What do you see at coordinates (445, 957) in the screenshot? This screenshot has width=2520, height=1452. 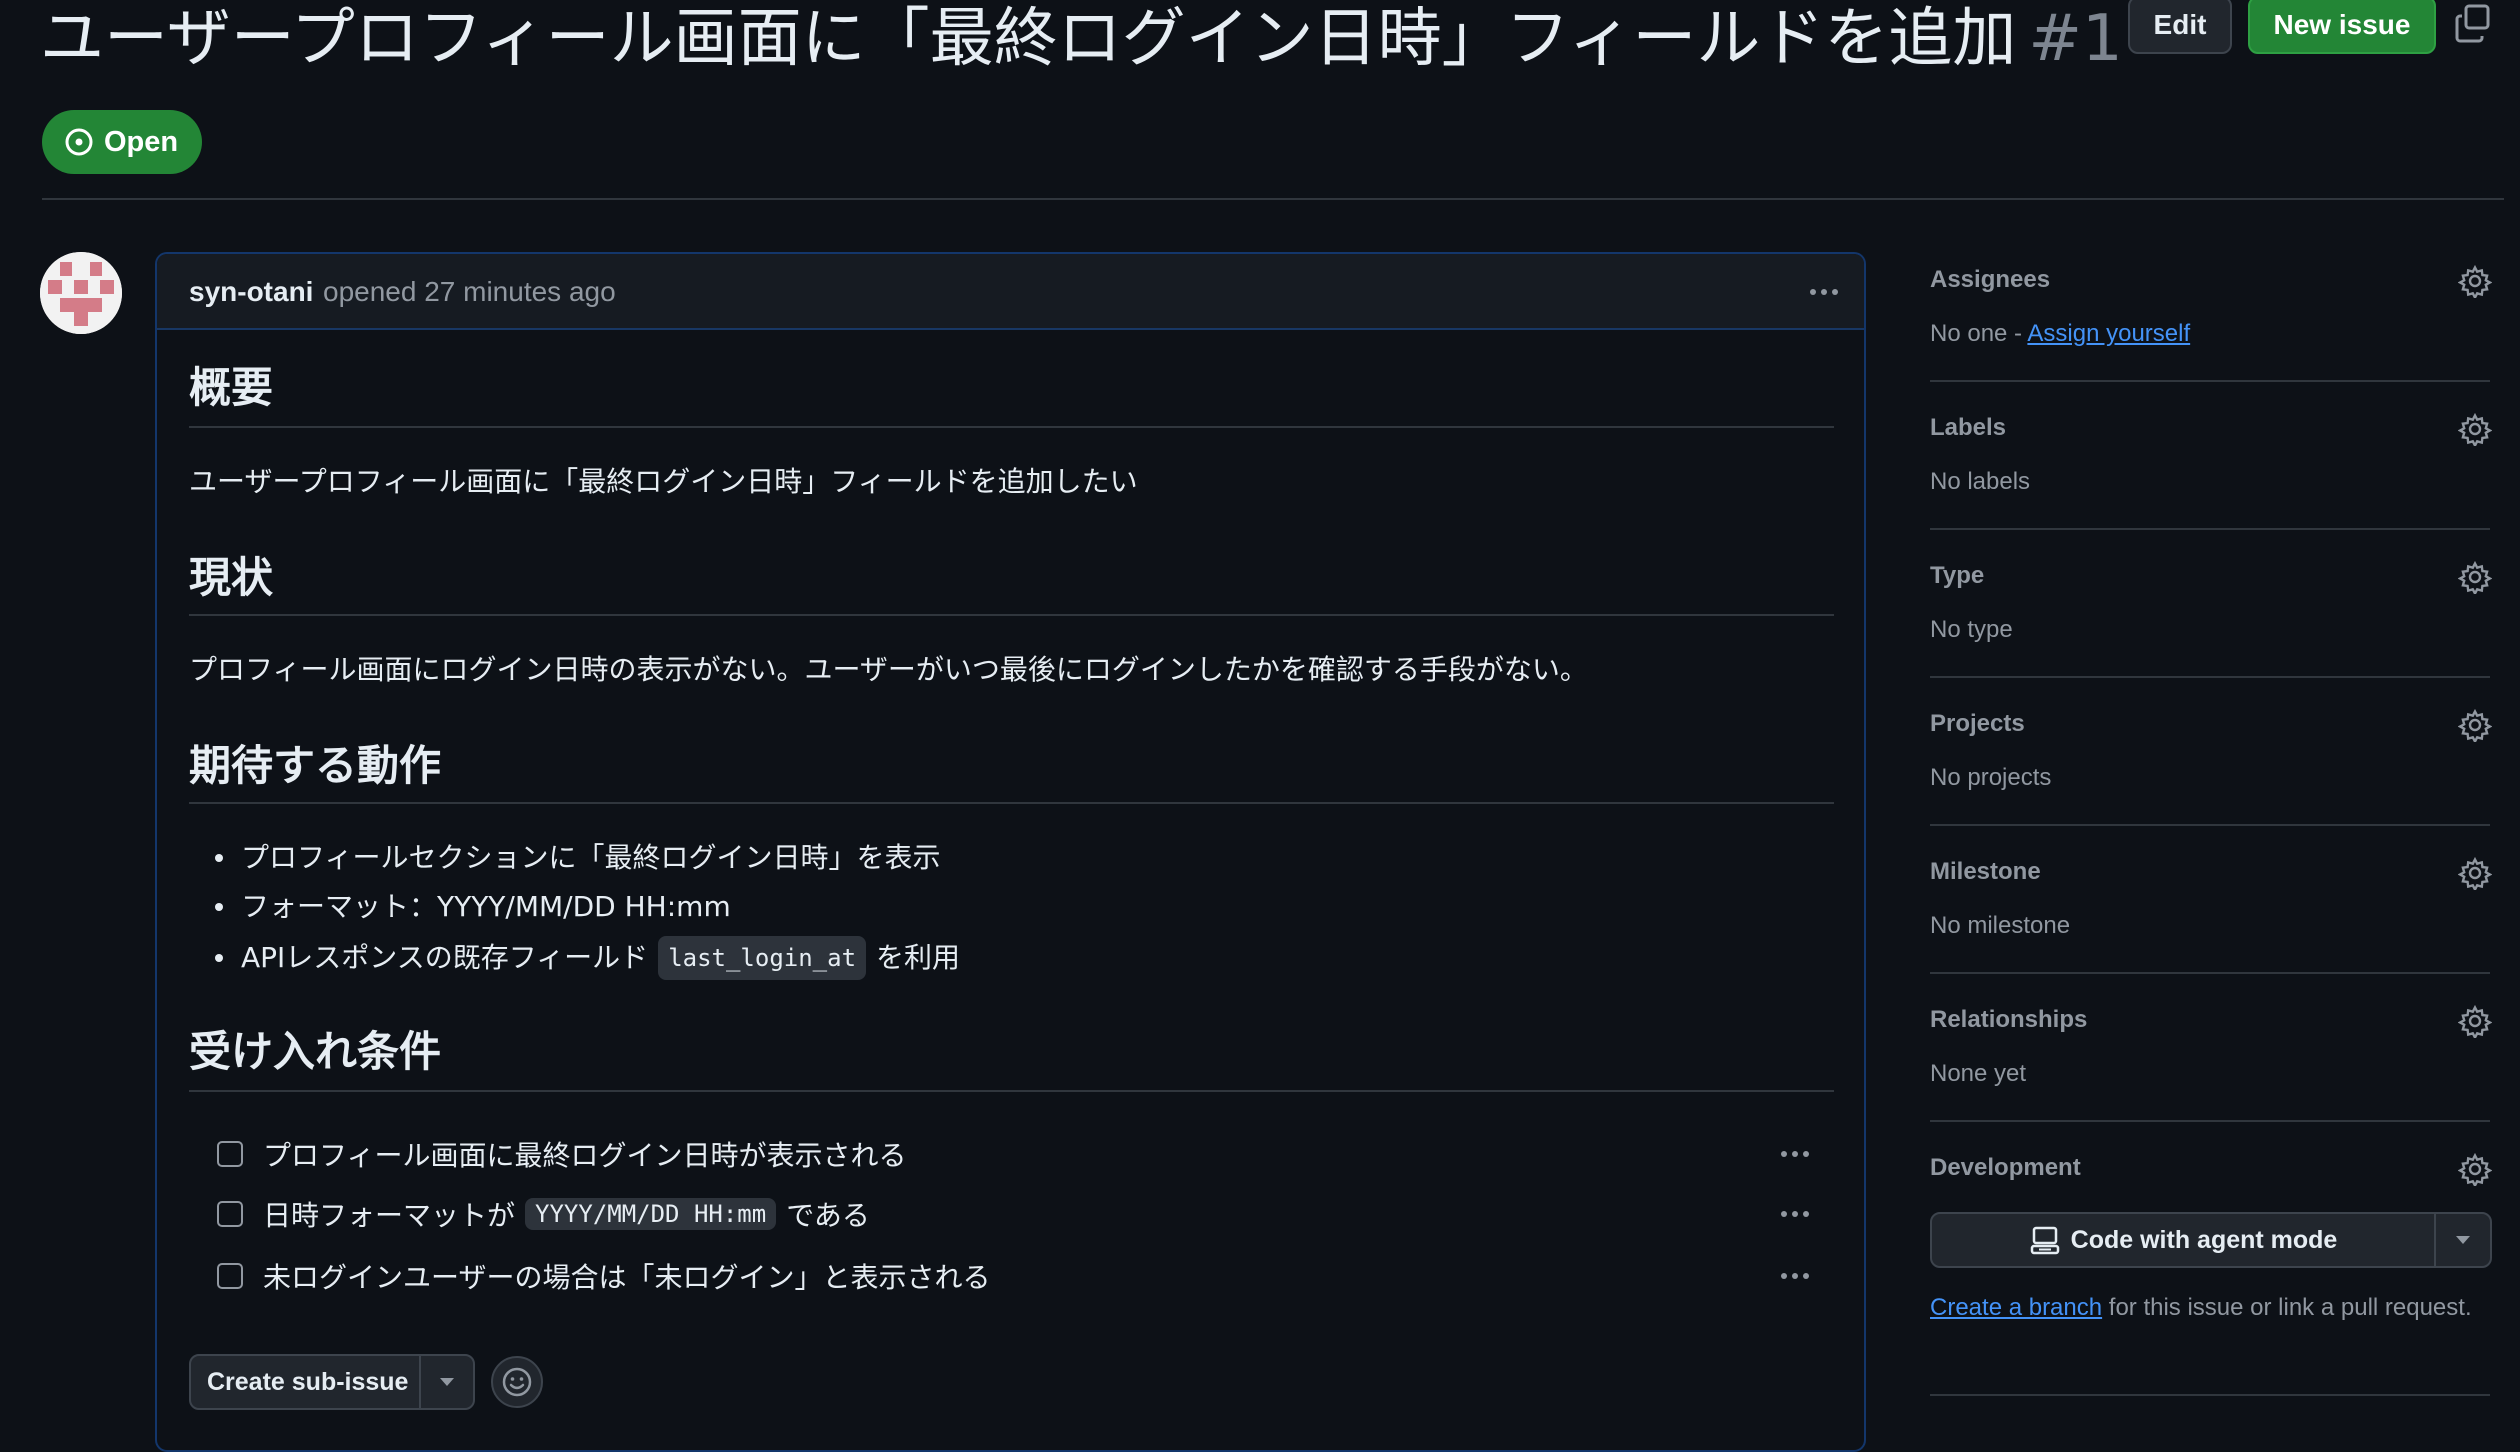 I see `list-item-text: APIレスポンスの既存フィールド` at bounding box center [445, 957].